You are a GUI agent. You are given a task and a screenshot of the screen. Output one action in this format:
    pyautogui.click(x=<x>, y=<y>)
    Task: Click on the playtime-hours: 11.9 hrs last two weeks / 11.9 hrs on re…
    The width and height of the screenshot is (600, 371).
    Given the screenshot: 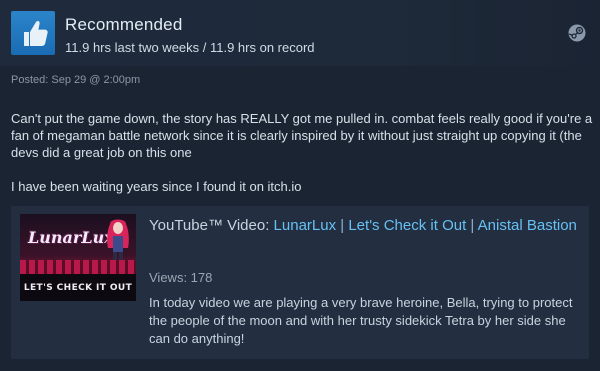 What is the action you would take?
    pyautogui.click(x=190, y=47)
    